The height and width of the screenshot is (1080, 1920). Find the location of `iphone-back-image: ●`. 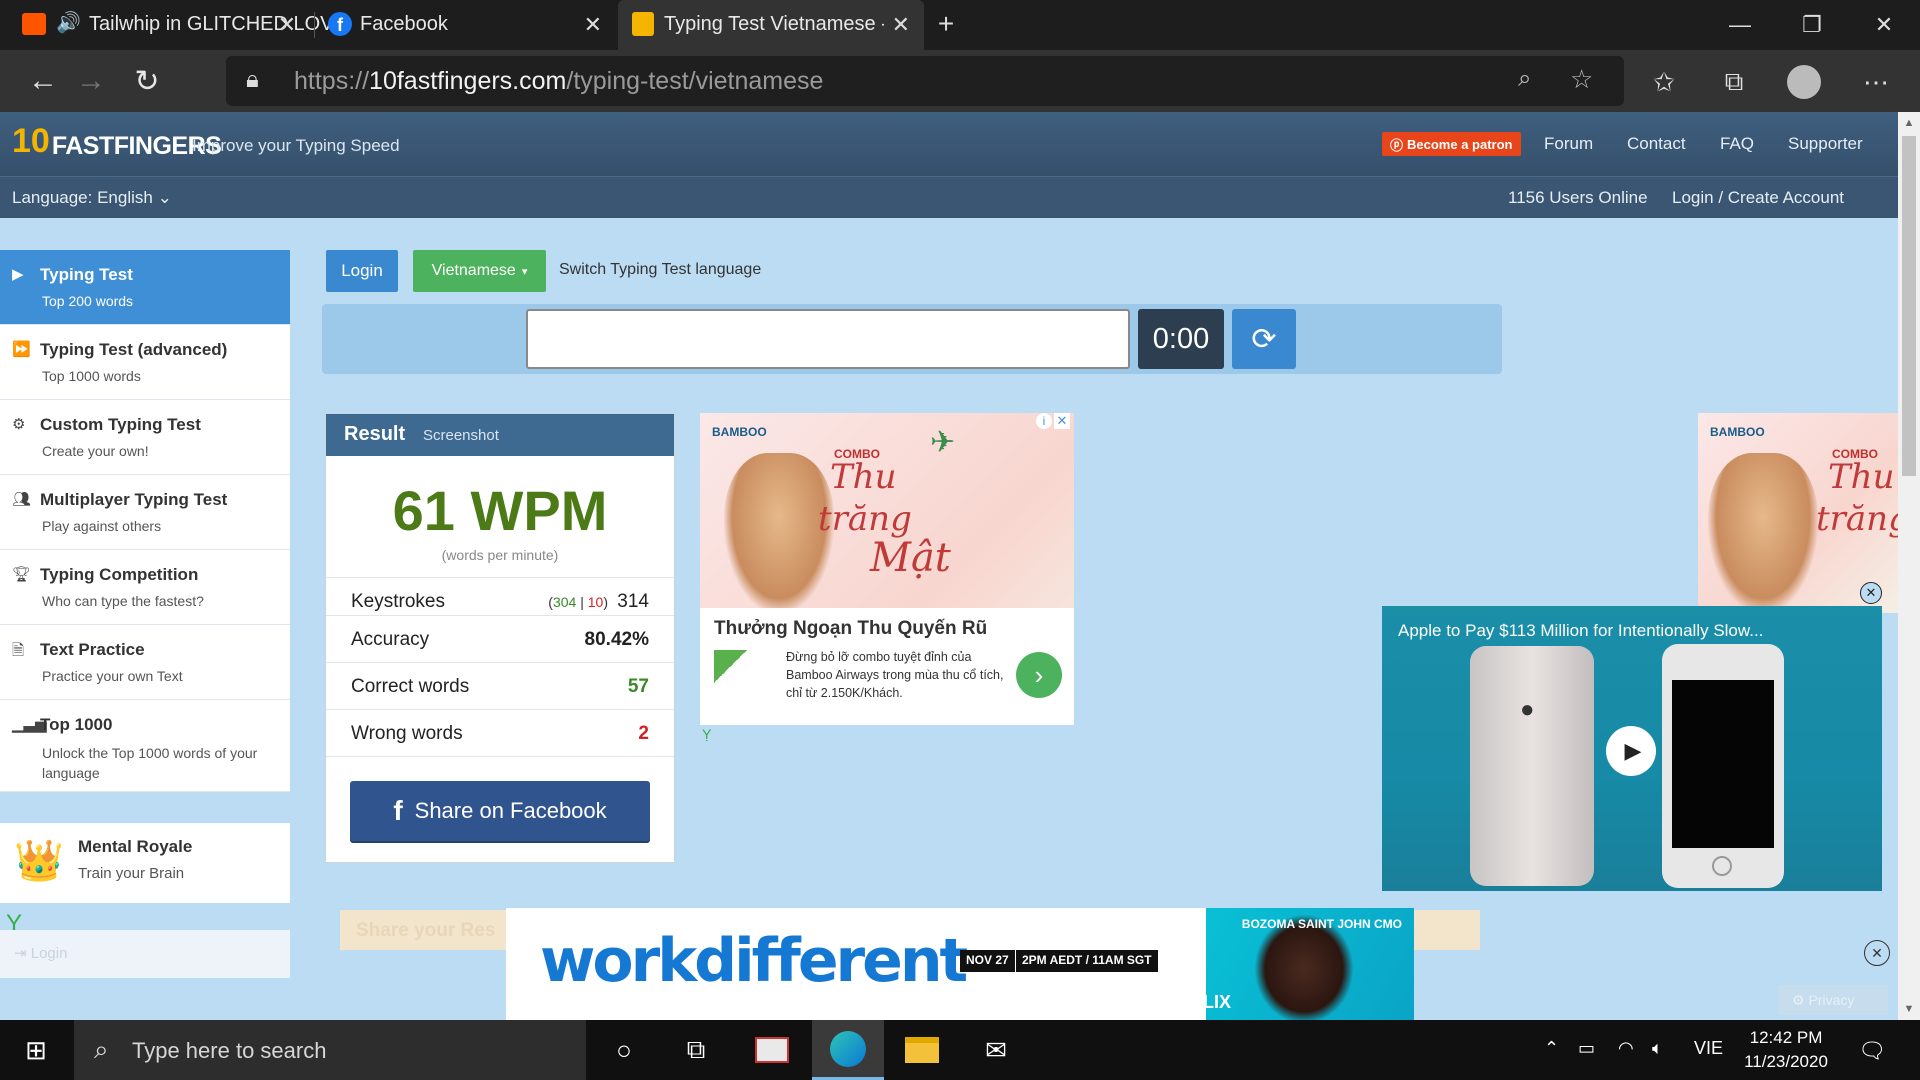

iphone-back-image: ● is located at coordinates (1532, 766).